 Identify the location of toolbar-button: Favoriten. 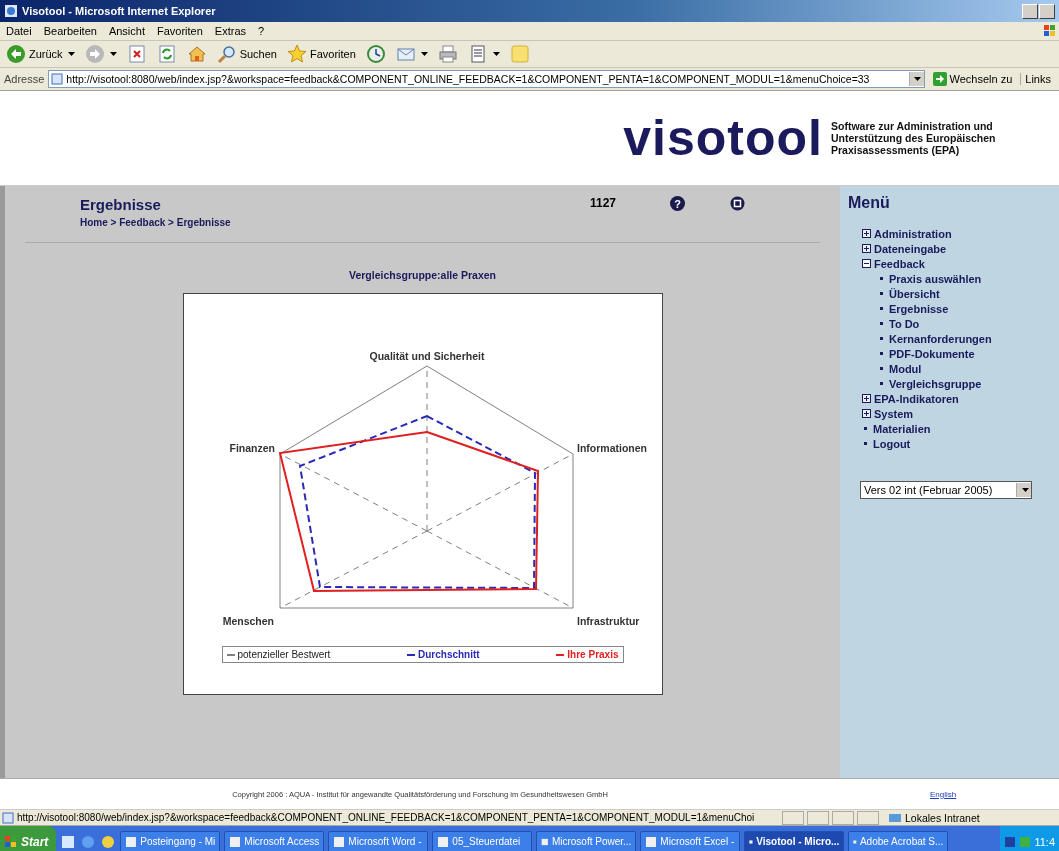
(321, 54).